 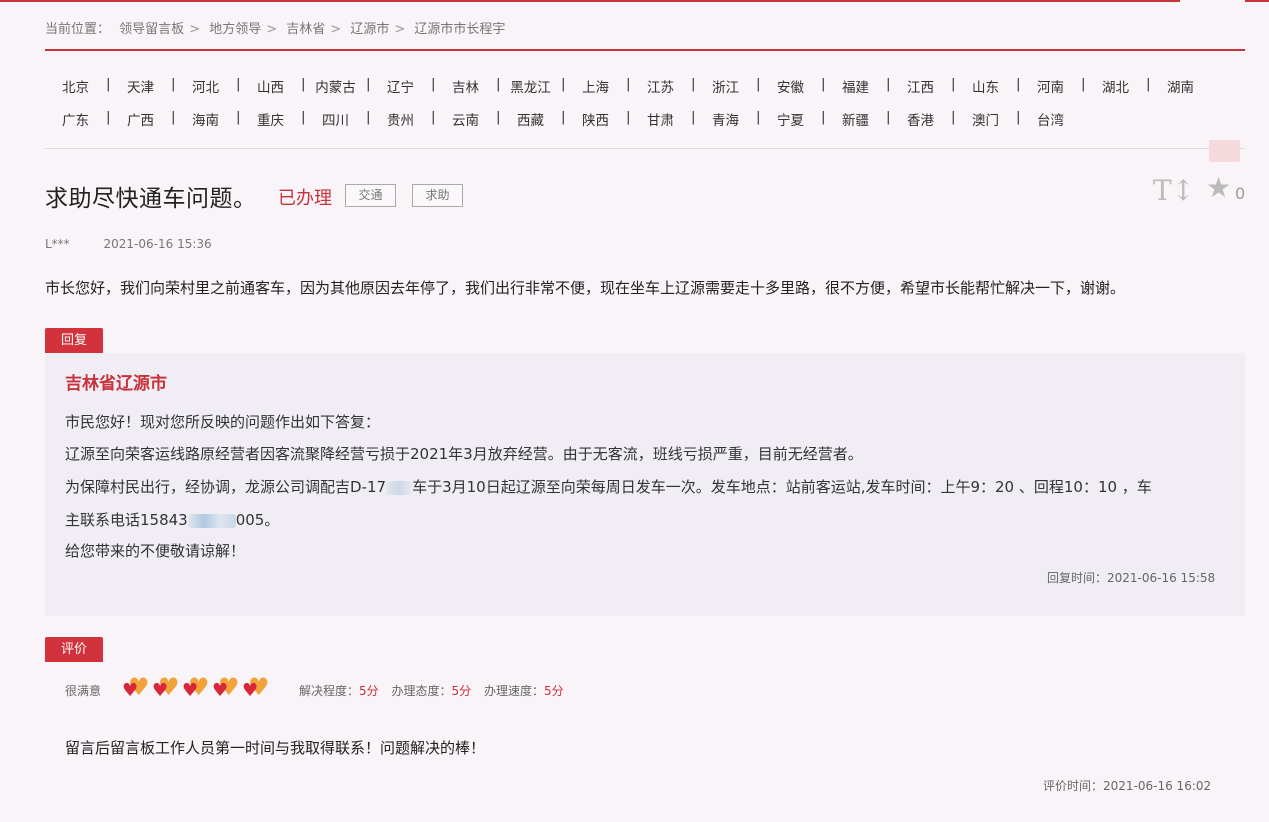 What do you see at coordinates (151, 29) in the screenshot?
I see `breadcrumb-item-board: 领导留言板` at bounding box center [151, 29].